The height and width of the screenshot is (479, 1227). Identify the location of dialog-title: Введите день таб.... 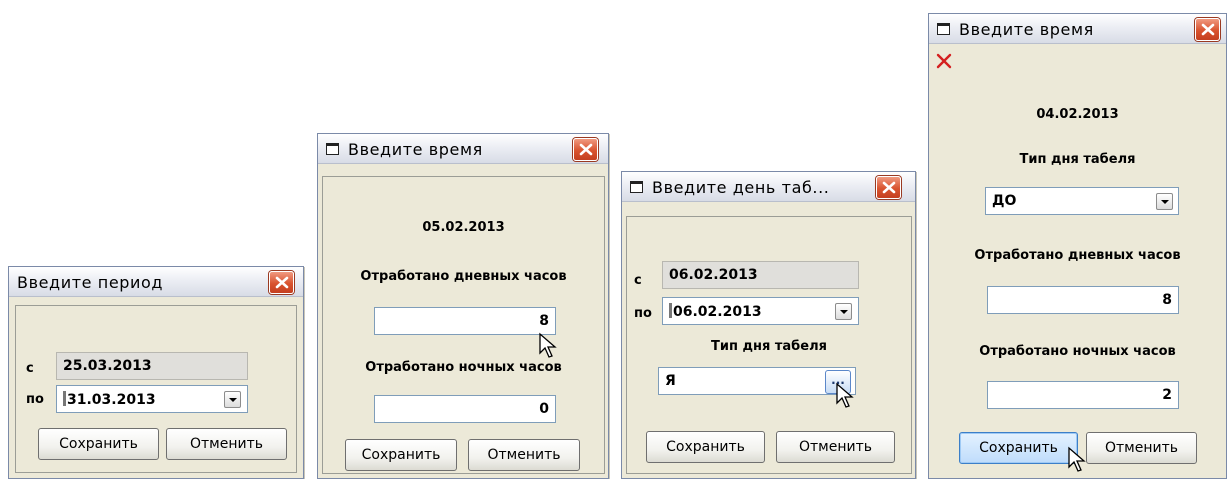
(741, 187).